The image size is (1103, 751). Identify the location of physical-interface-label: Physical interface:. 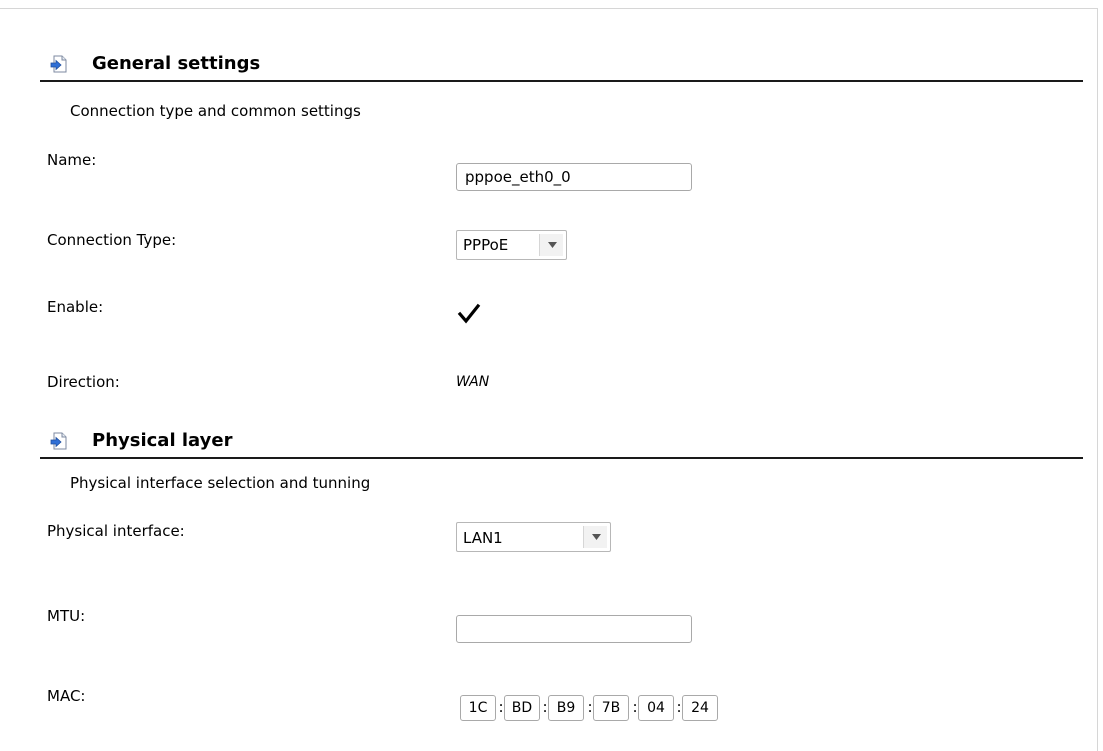
(116, 531).